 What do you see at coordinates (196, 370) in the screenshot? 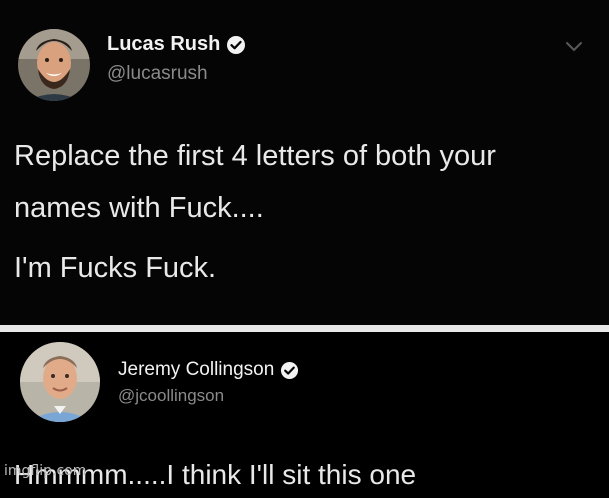
I see `author-name: Jeremy Collingson` at bounding box center [196, 370].